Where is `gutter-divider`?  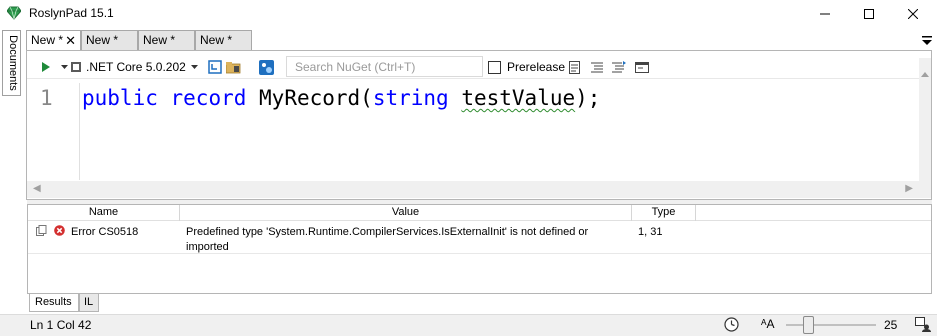
gutter-divider is located at coordinates (79, 131).